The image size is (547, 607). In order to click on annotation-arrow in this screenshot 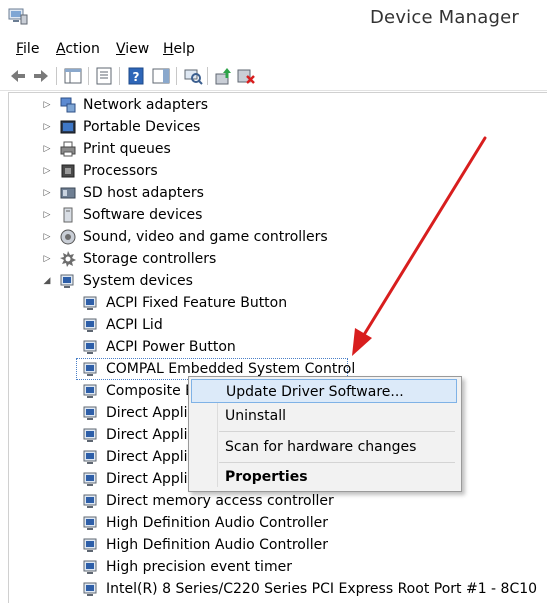, I will do `click(419, 246)`.